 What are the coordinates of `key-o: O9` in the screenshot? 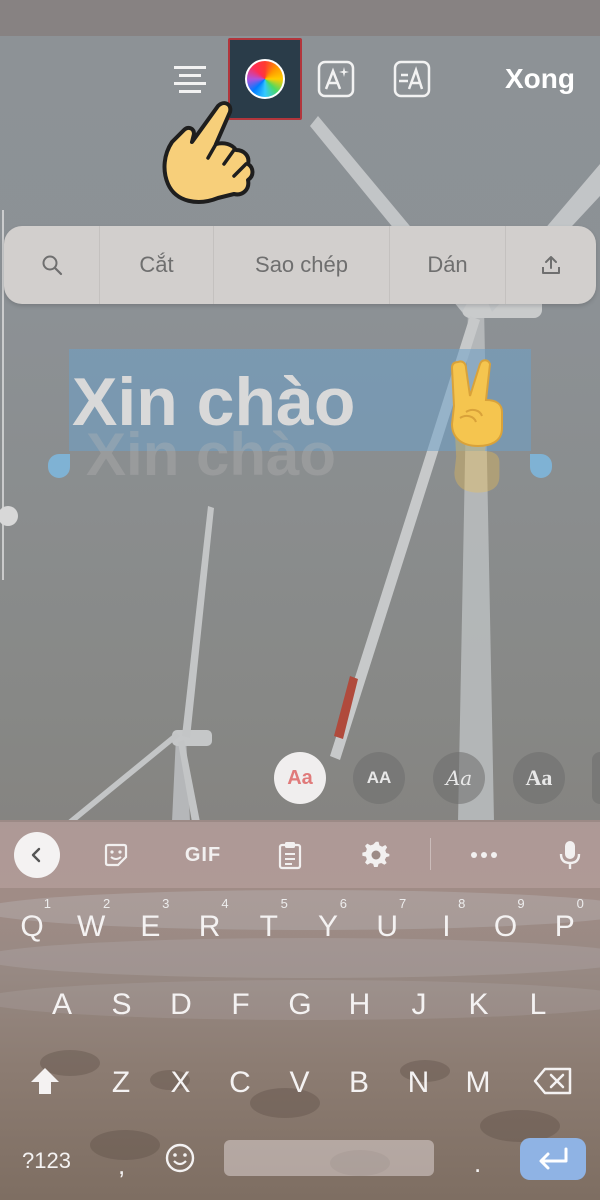 It's located at (506, 920).